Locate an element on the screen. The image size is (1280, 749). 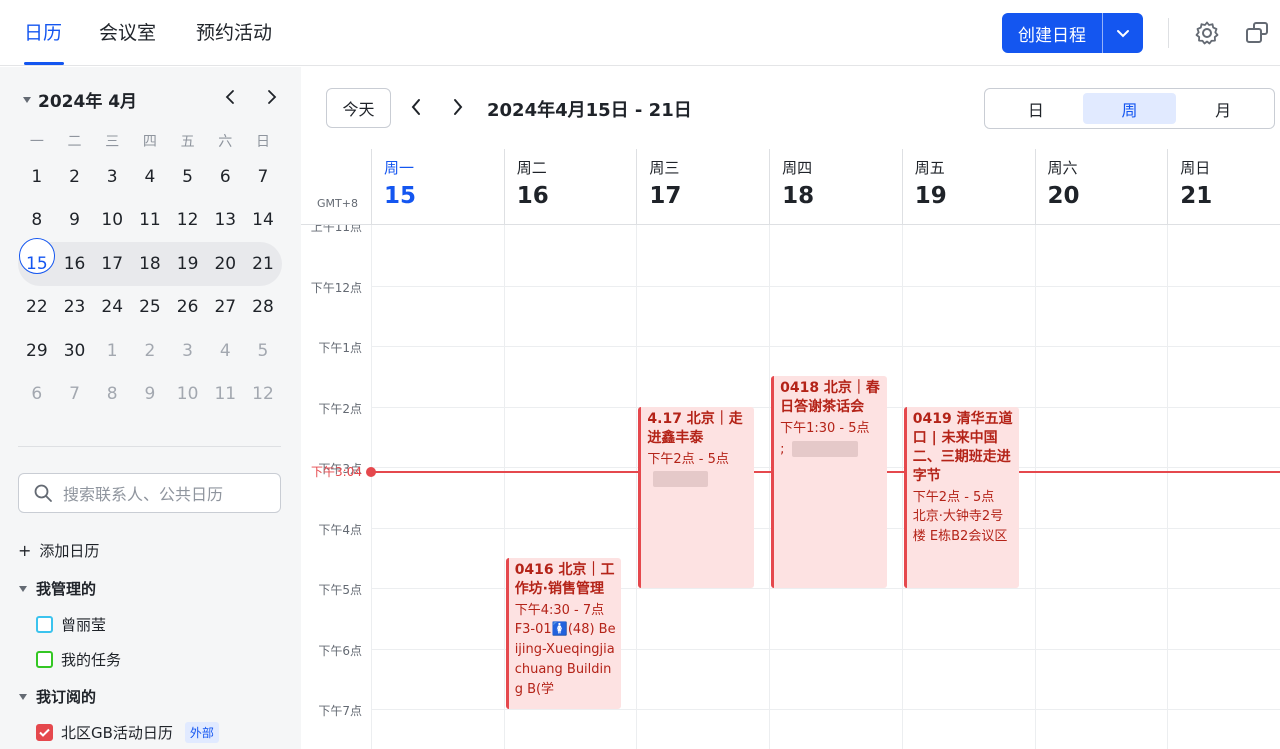
mini-calendar-day: 21 is located at coordinates (263, 264).